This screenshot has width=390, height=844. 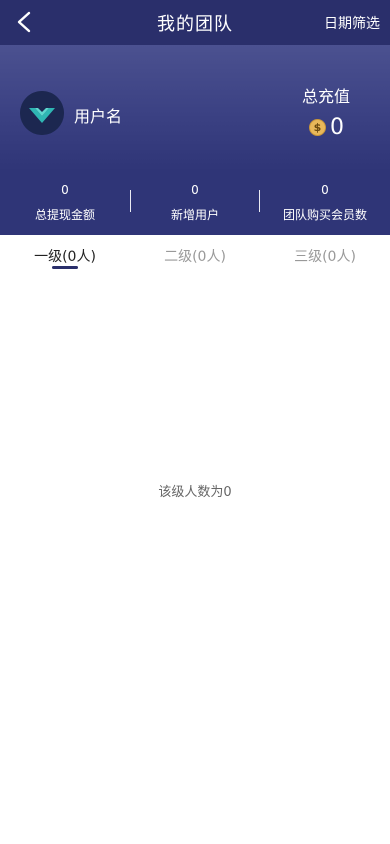 I want to click on tab-level-2: 二级(0人), so click(x=195, y=255).